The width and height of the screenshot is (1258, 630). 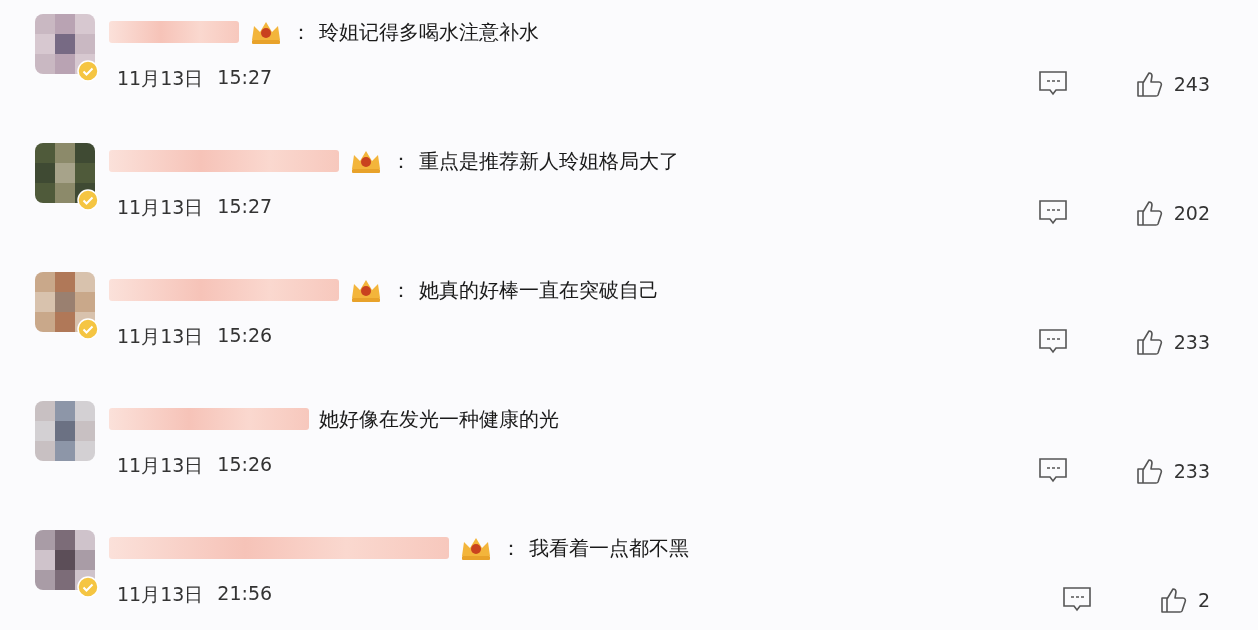 I want to click on comment-text: 她真的好棒一直在突破自己, so click(x=539, y=290).